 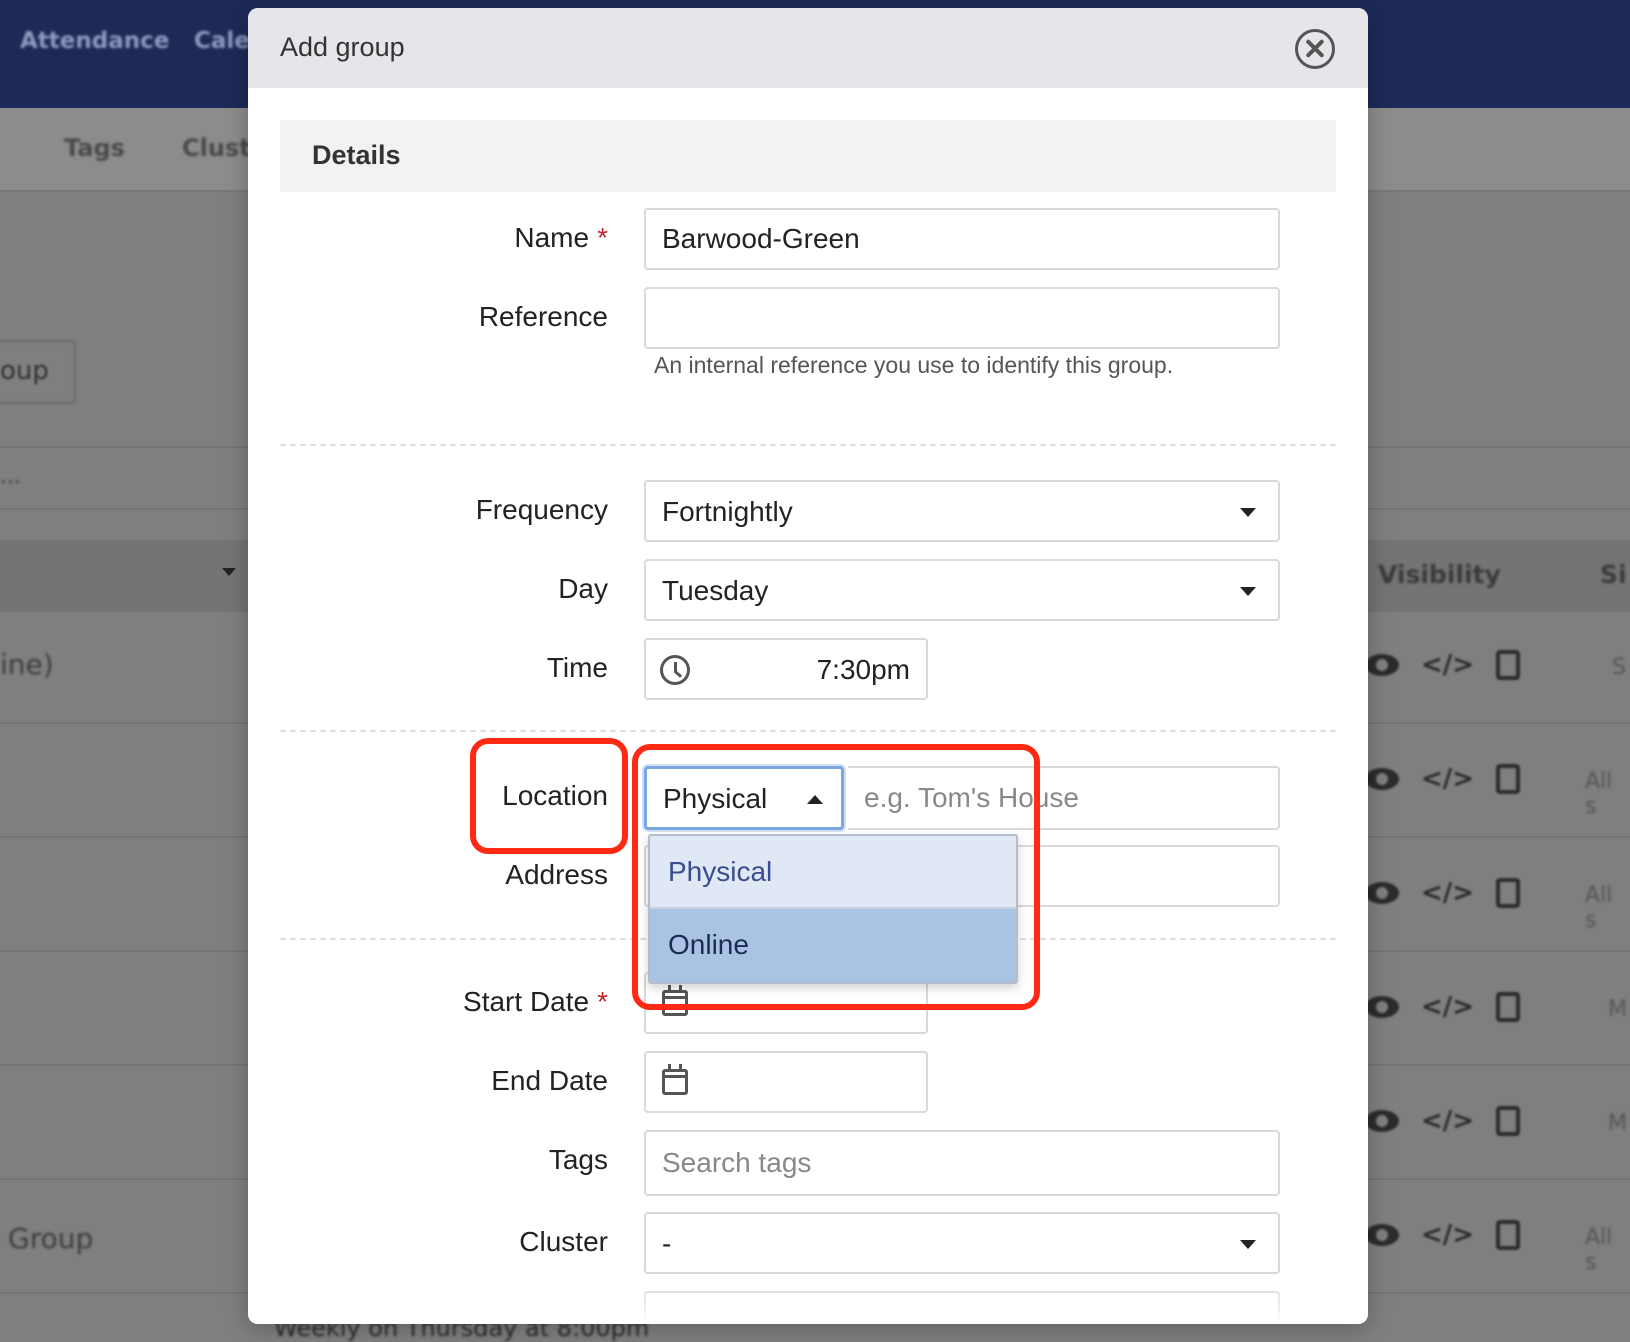 I want to click on bg-row-text: Group, so click(x=51, y=1238).